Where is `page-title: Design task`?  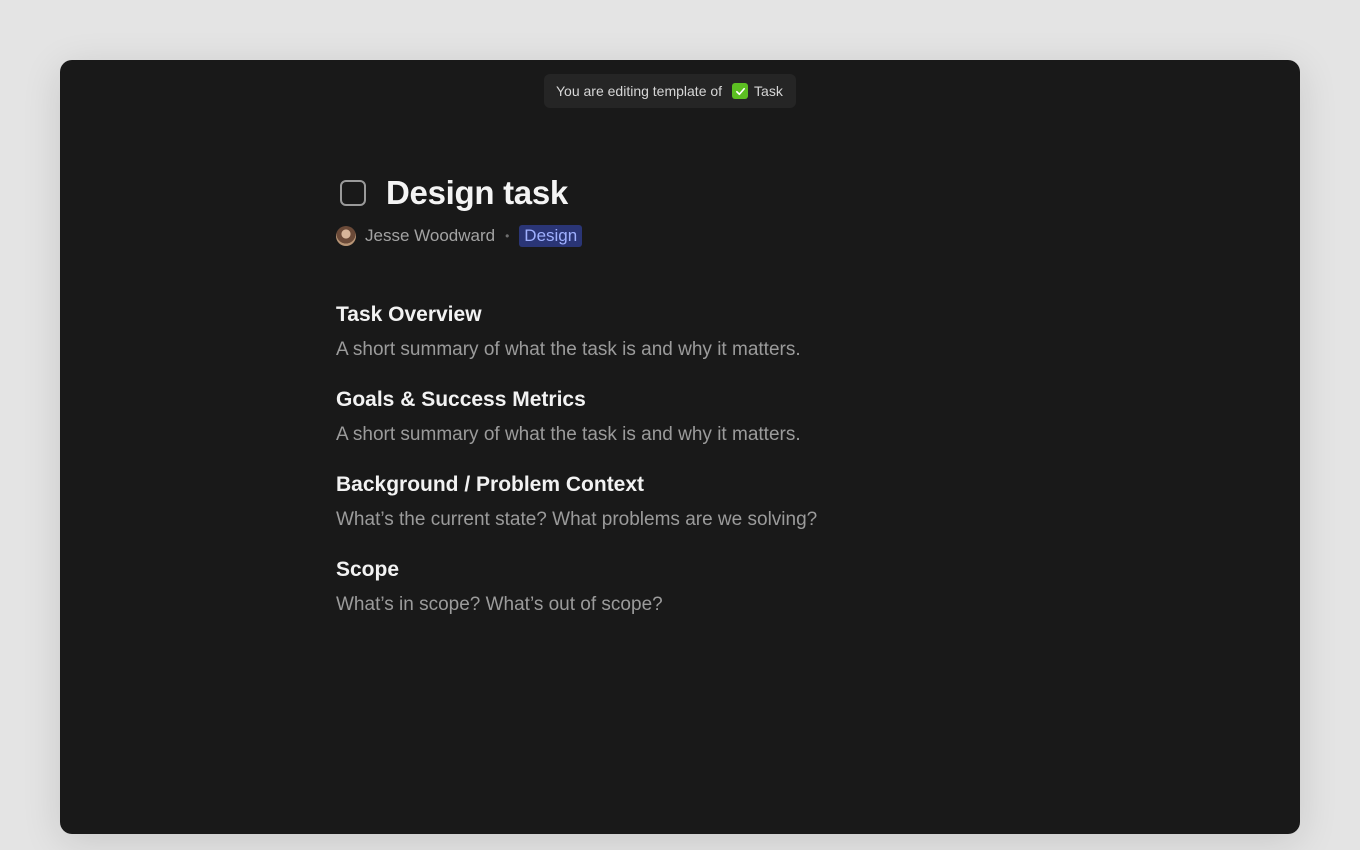
page-title: Design task is located at coordinates (477, 193).